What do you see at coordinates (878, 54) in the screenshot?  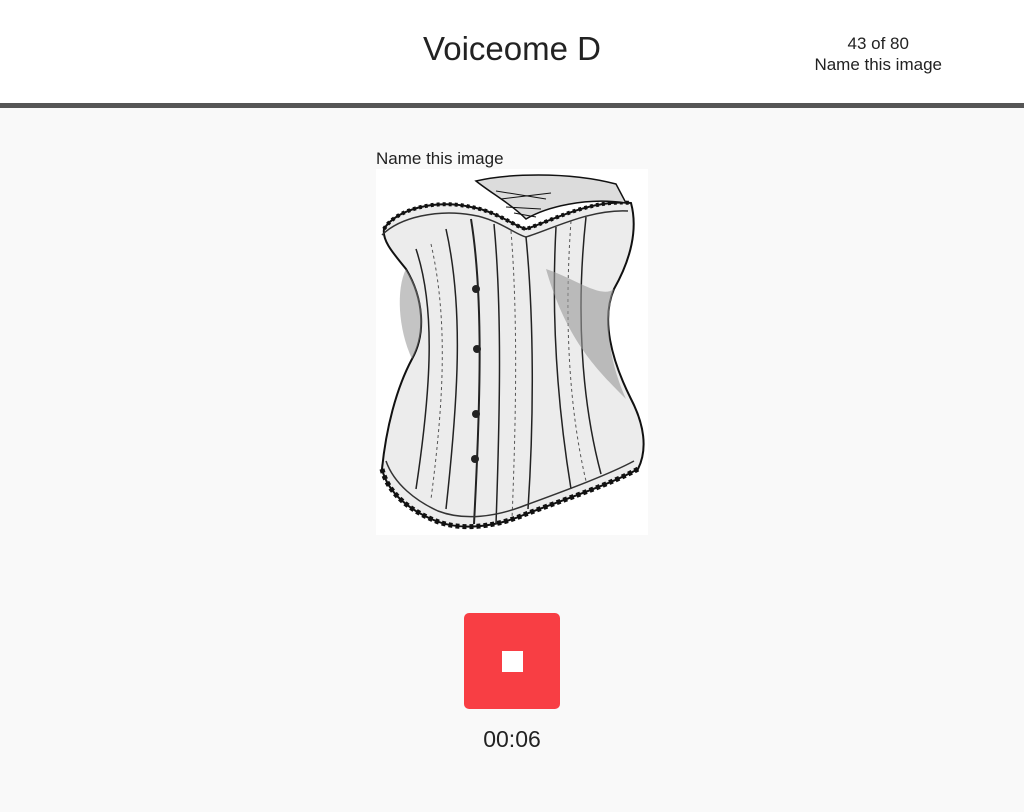 I see `progress-indicator: 43 of 80 Name this image` at bounding box center [878, 54].